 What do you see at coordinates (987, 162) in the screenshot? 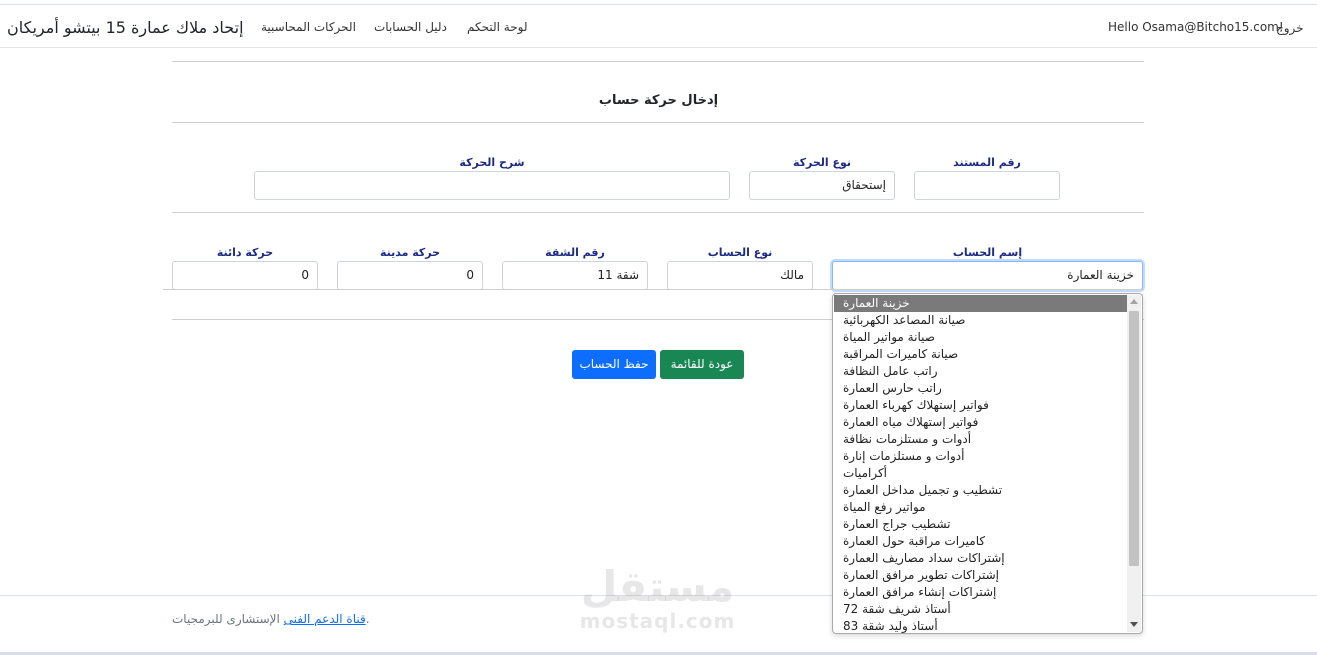
I see `doc-number-label: رقم المستند` at bounding box center [987, 162].